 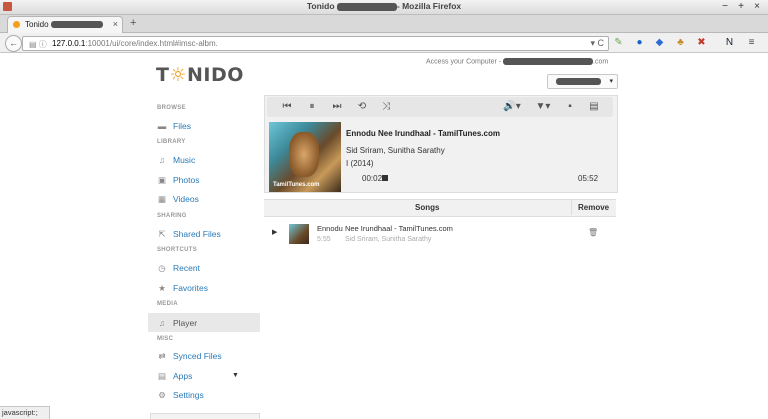 I want to click on access-suffix: .com, so click(x=601, y=62).